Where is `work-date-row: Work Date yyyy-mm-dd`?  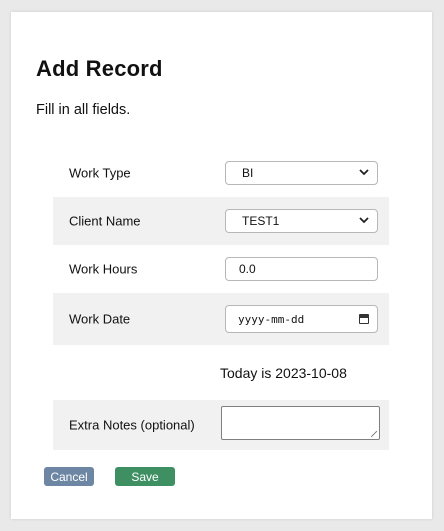 work-date-row: Work Date yyyy-mm-dd is located at coordinates (221, 319).